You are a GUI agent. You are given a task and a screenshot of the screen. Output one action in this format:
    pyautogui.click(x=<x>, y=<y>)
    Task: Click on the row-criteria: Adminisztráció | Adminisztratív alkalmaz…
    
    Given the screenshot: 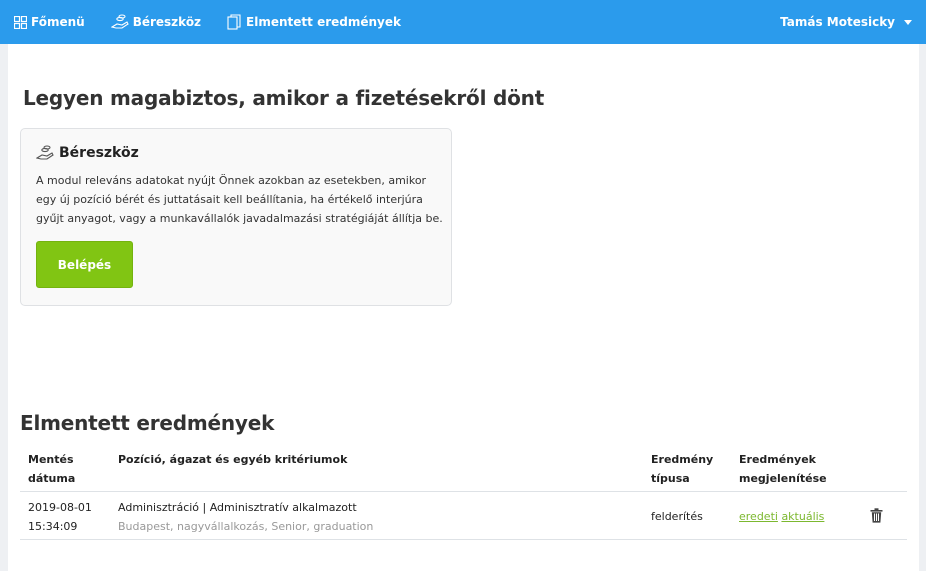 What is the action you would take?
    pyautogui.click(x=368, y=517)
    